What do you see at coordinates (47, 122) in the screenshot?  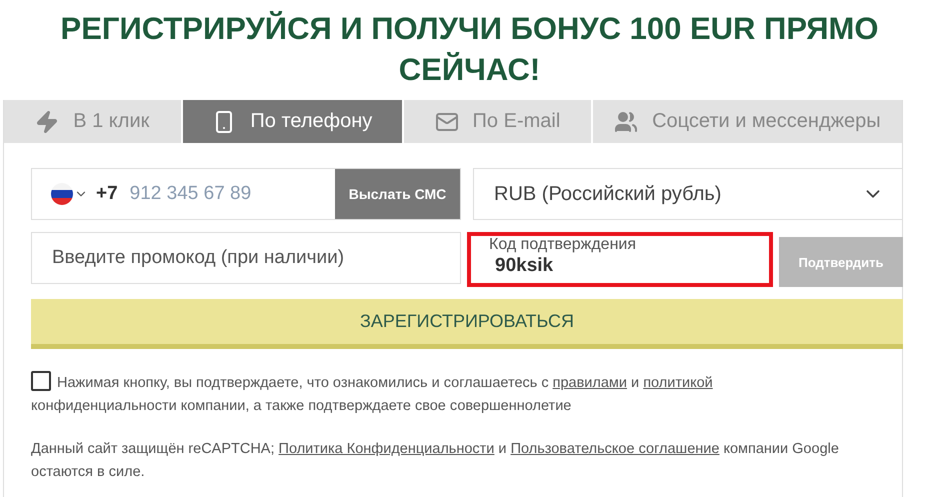 I see `lightning-icon` at bounding box center [47, 122].